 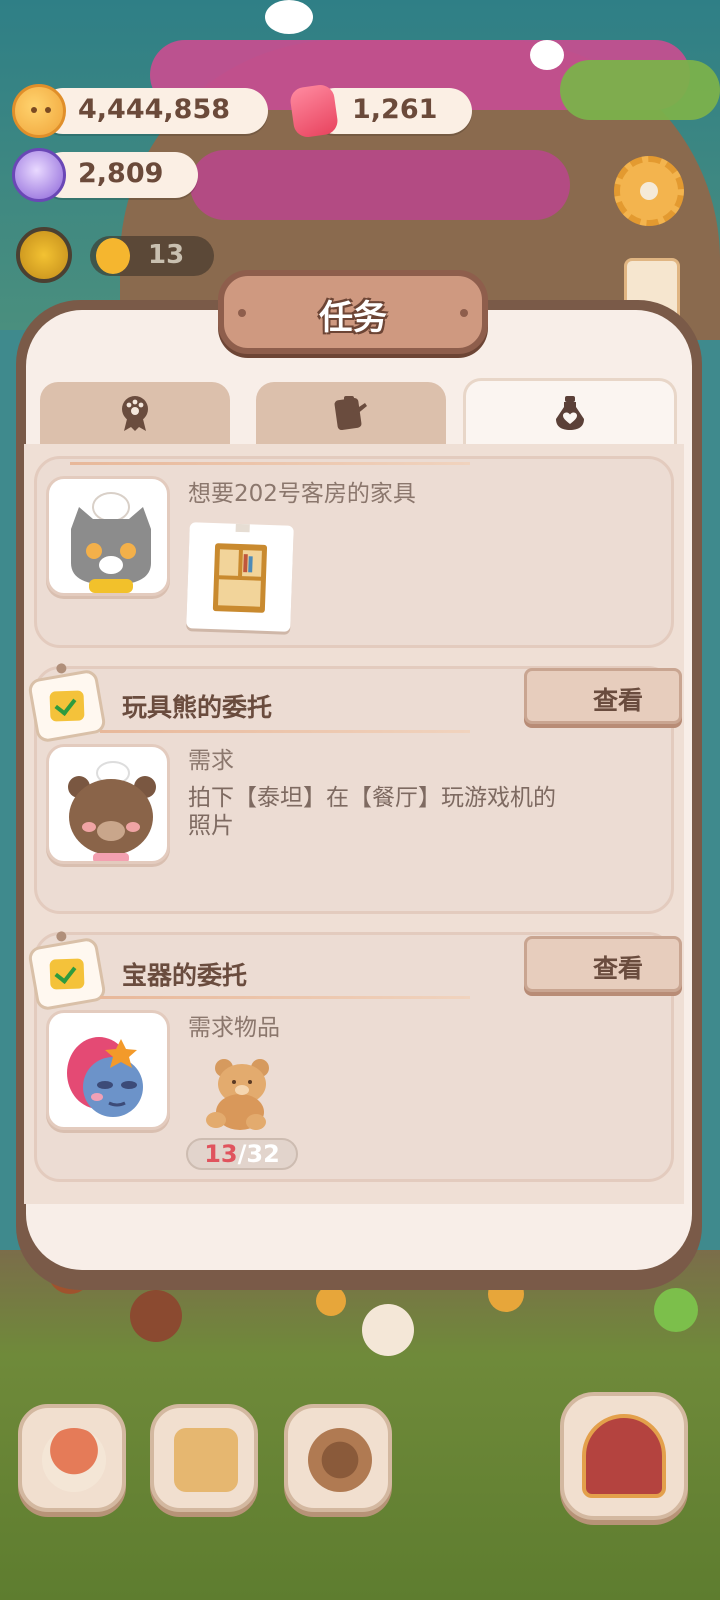 I want to click on heart-potion-icon, so click(x=570, y=413).